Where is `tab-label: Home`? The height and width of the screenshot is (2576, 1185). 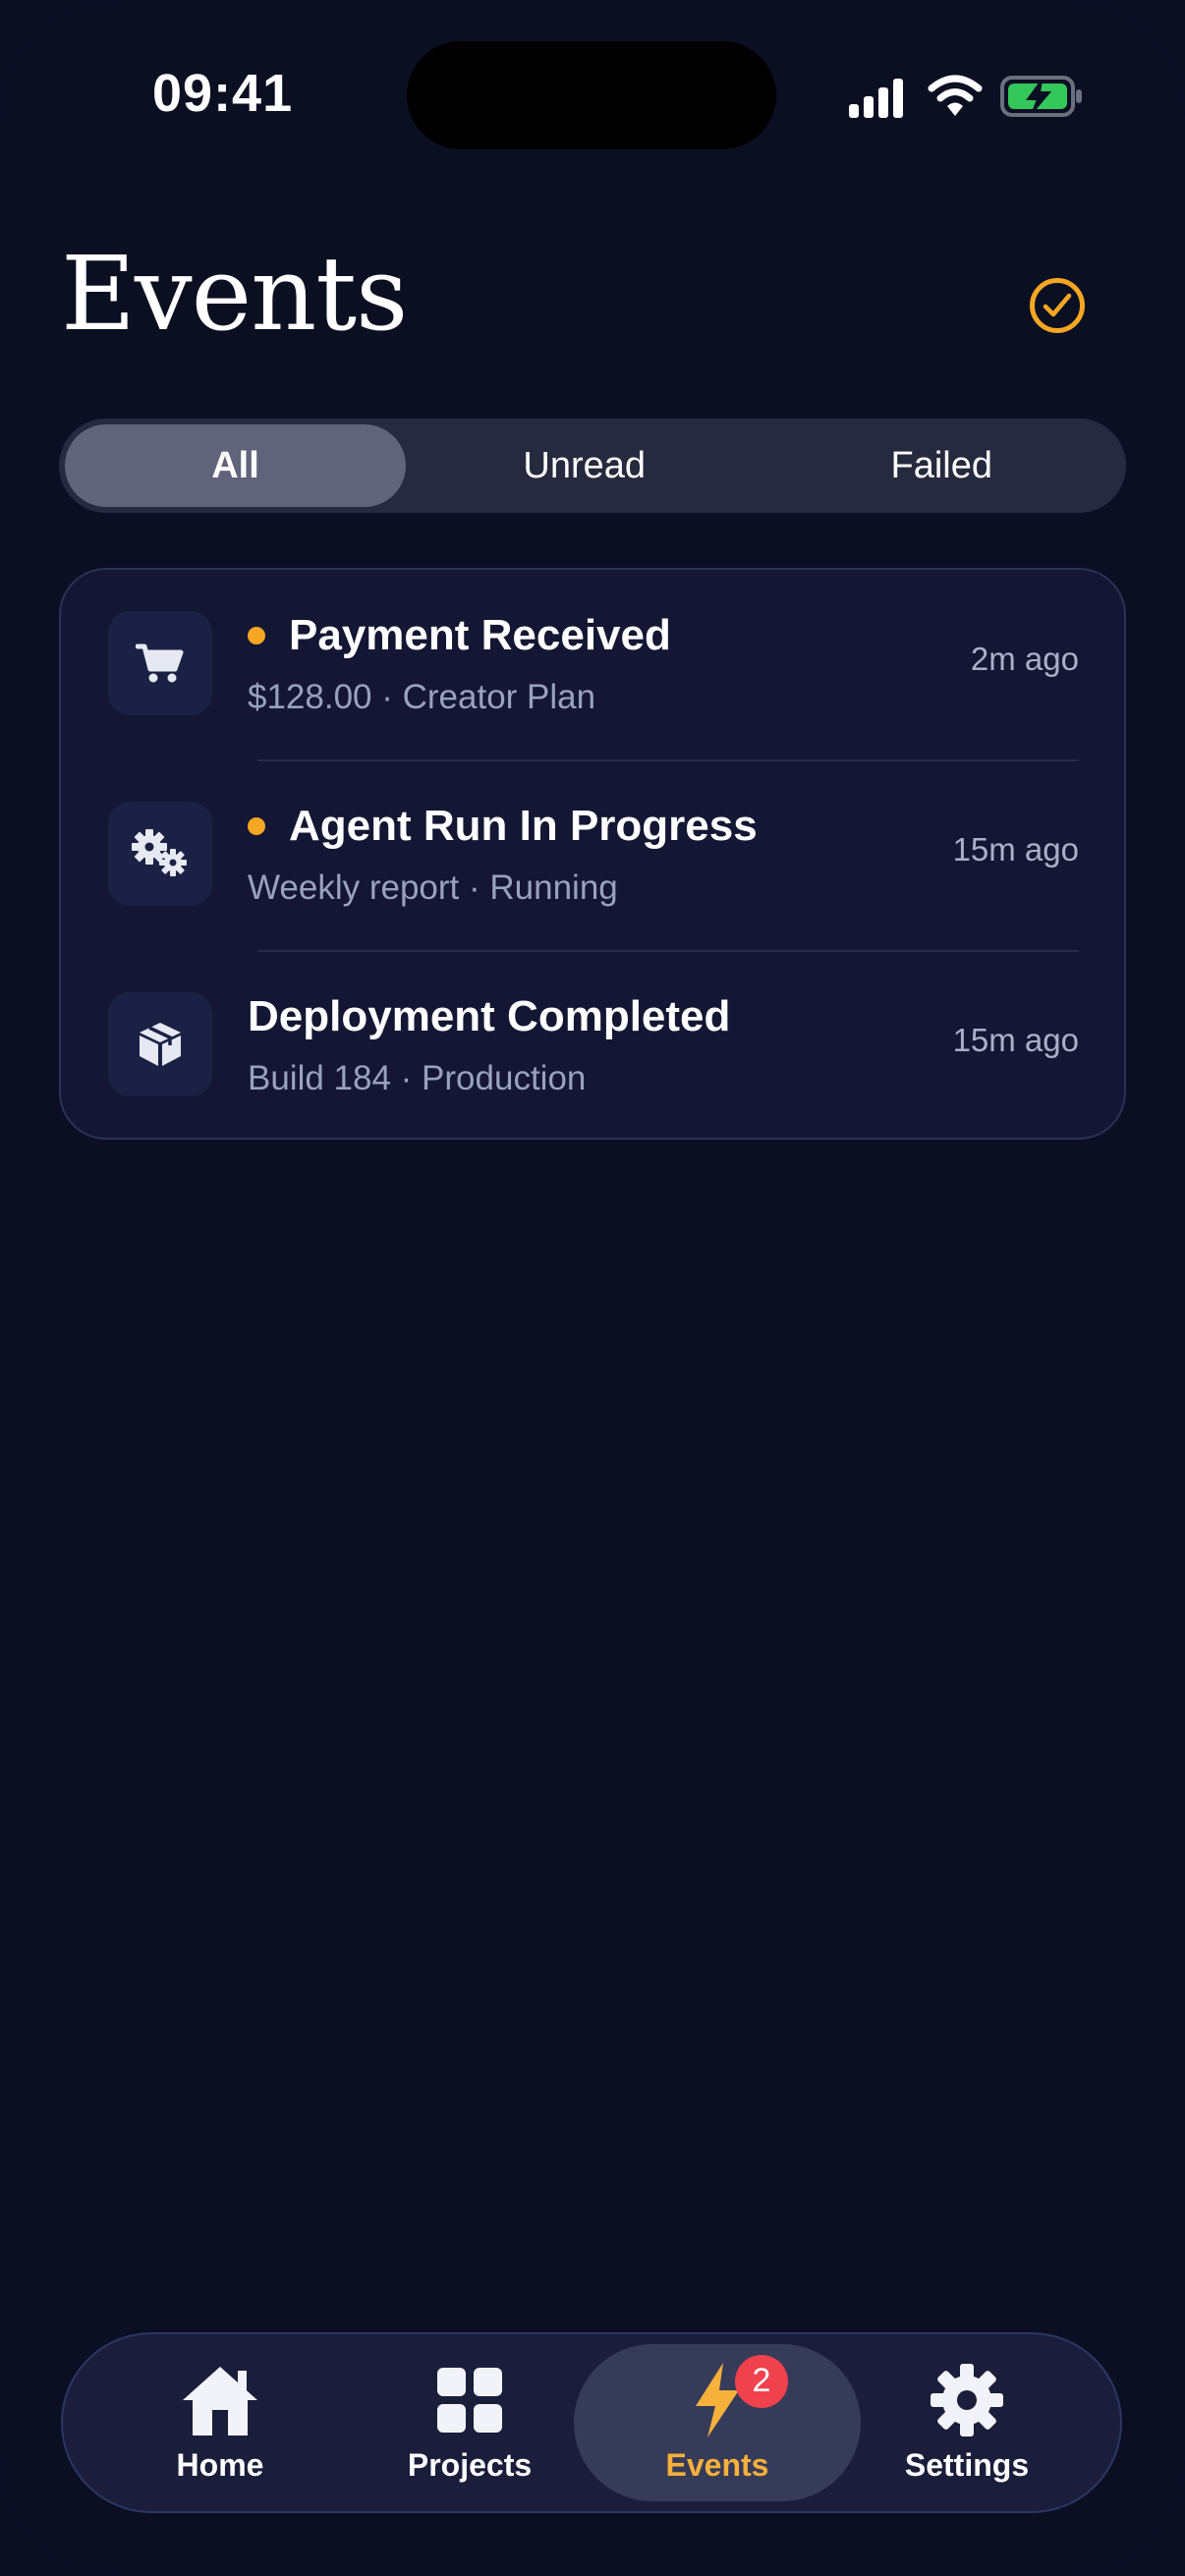
tab-label: Home is located at coordinates (220, 2464).